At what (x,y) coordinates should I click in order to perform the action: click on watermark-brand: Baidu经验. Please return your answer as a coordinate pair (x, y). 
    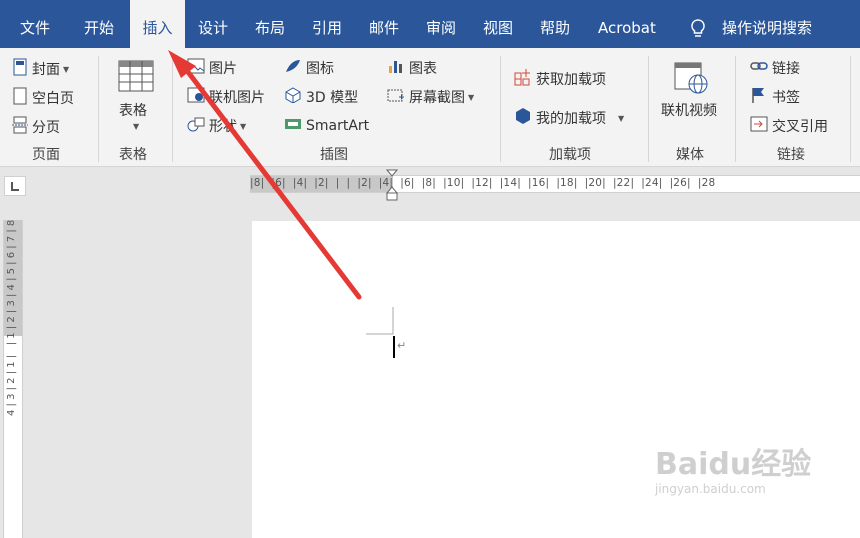
    Looking at the image, I should click on (733, 464).